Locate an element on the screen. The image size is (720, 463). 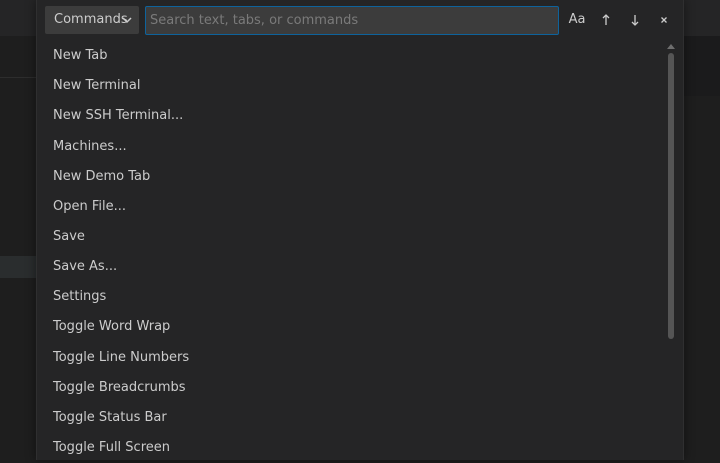
next-match-button is located at coordinates (635, 20).